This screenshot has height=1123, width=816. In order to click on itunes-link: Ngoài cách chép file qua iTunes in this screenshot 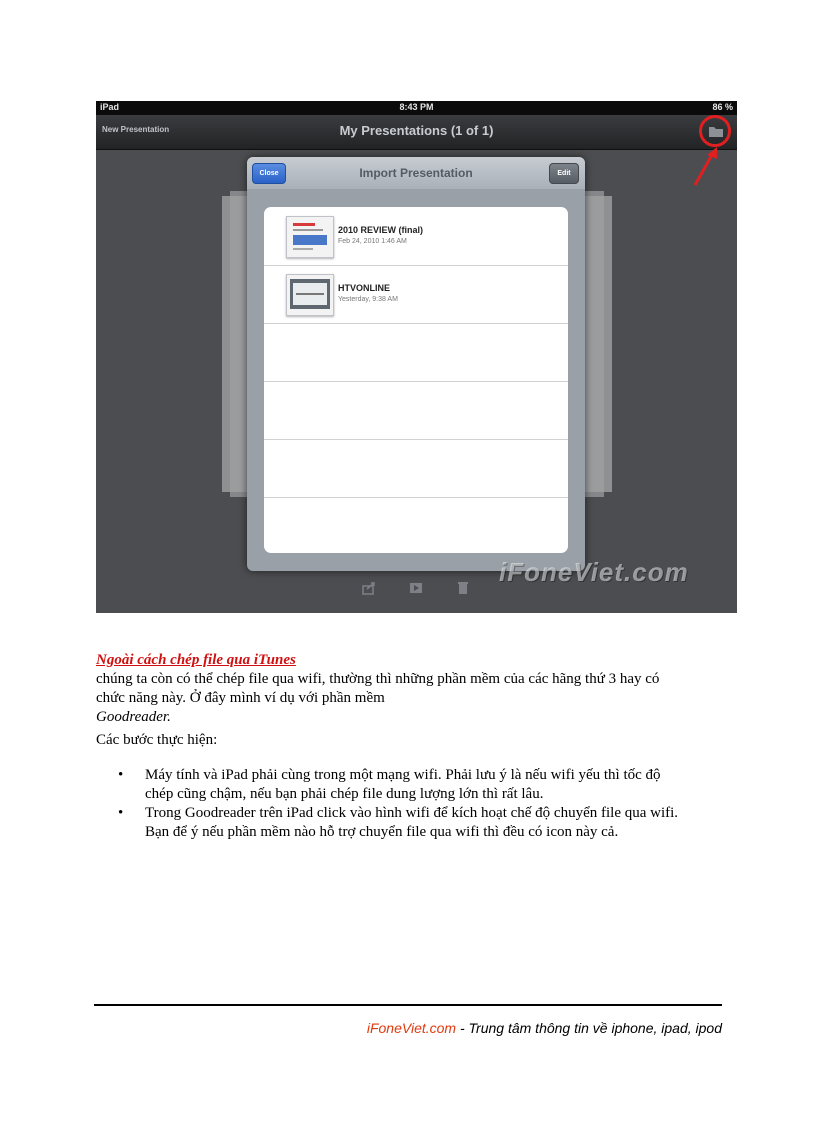, I will do `click(196, 660)`.